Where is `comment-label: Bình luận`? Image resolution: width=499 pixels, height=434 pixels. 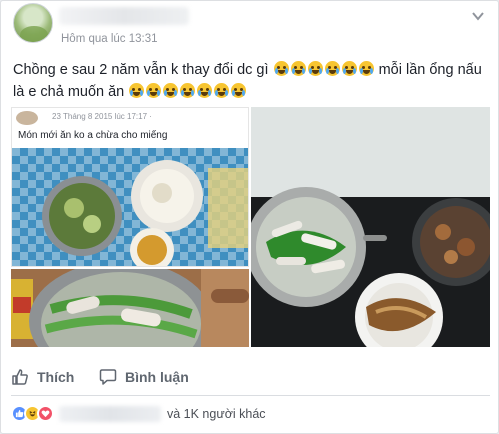 comment-label: Bình luận is located at coordinates (157, 377).